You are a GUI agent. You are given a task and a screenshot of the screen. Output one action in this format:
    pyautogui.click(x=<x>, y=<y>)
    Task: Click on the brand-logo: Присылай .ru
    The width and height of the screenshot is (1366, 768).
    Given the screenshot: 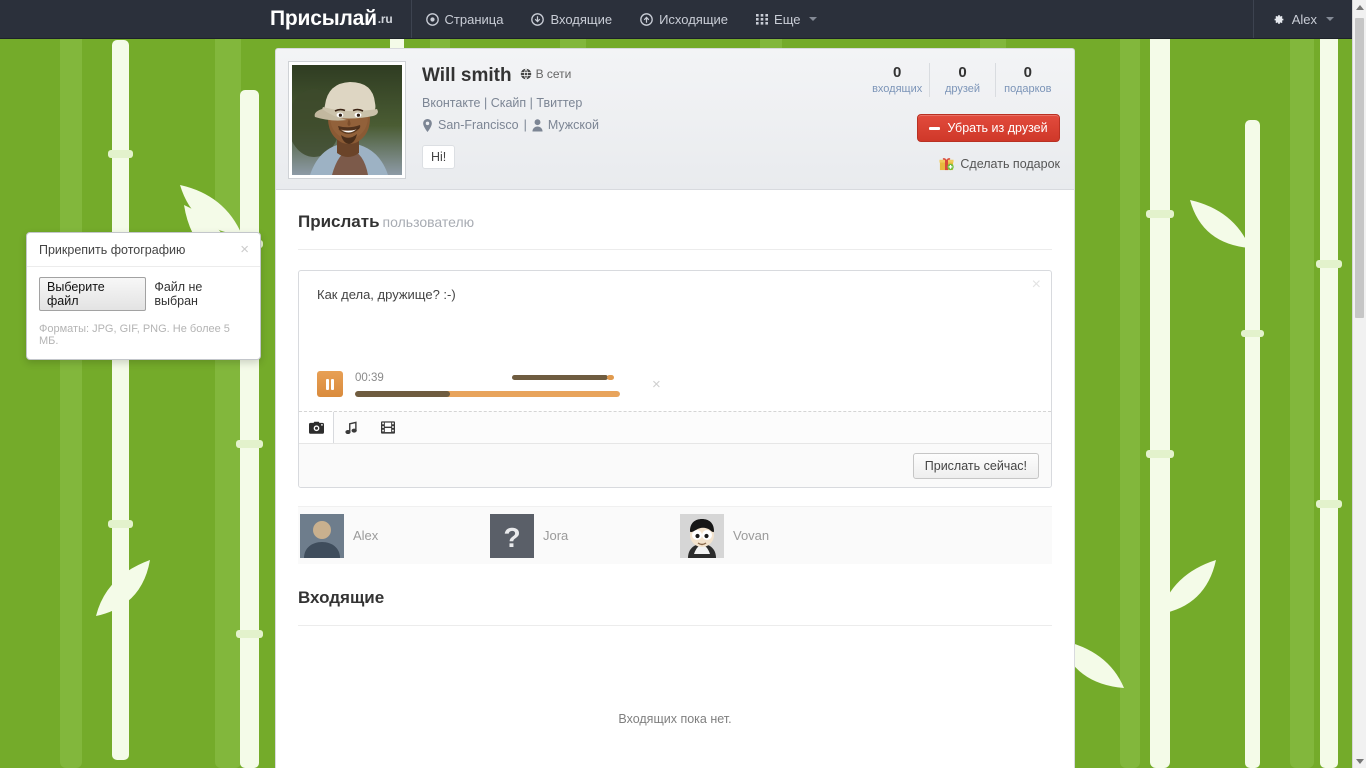 What is the action you would take?
    pyautogui.click(x=340, y=19)
    